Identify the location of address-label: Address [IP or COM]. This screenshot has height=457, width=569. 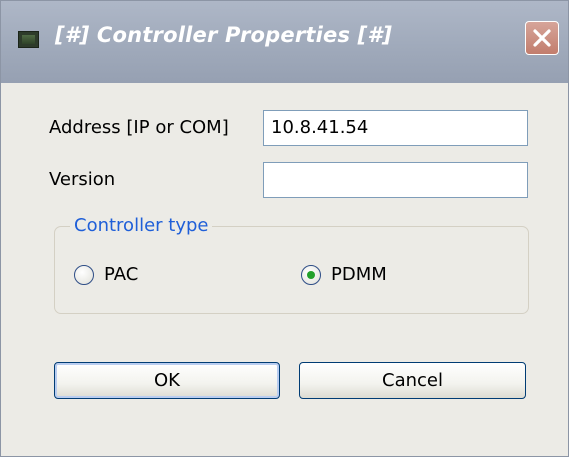
(139, 127).